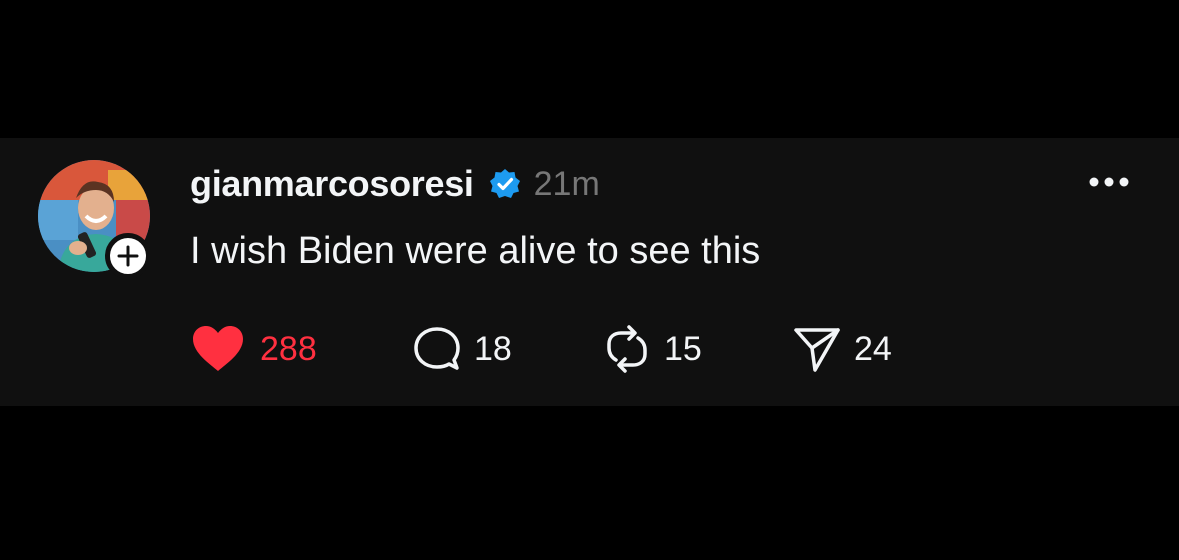 The width and height of the screenshot is (1179, 560). What do you see at coordinates (505, 184) in the screenshot?
I see `verified-badge-icon` at bounding box center [505, 184].